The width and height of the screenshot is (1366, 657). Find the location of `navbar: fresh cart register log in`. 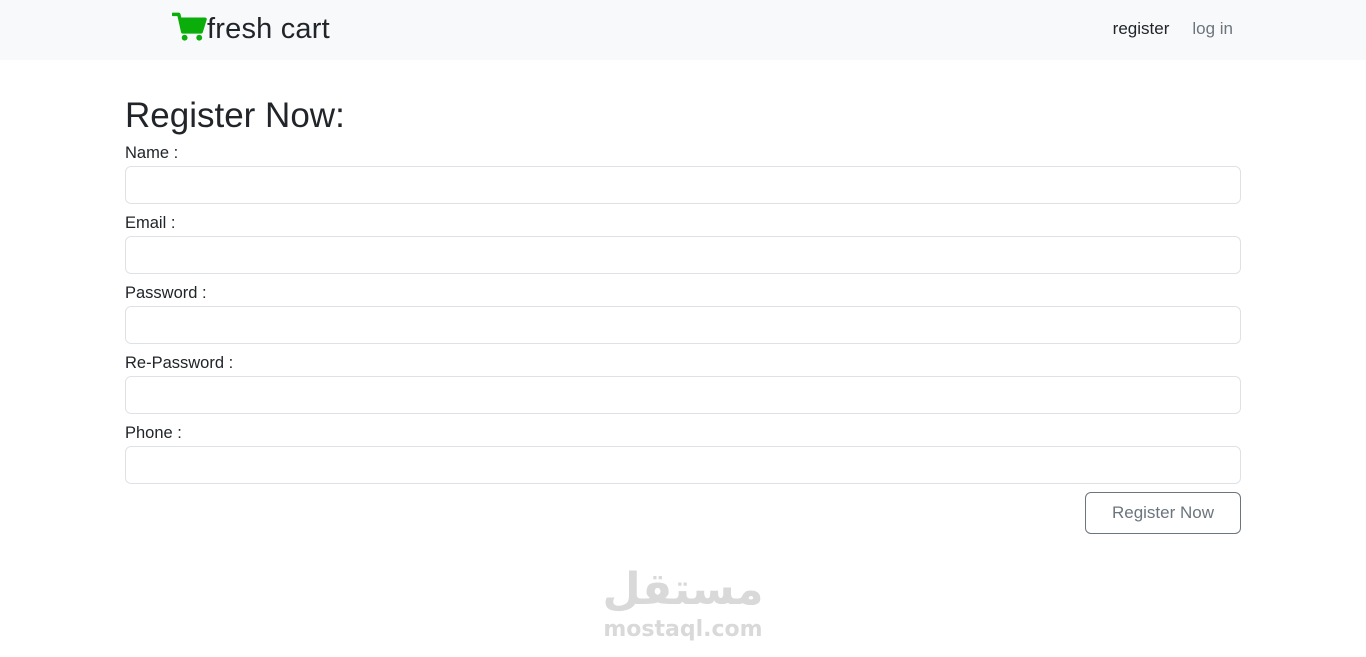

navbar: fresh cart register log in is located at coordinates (683, 30).